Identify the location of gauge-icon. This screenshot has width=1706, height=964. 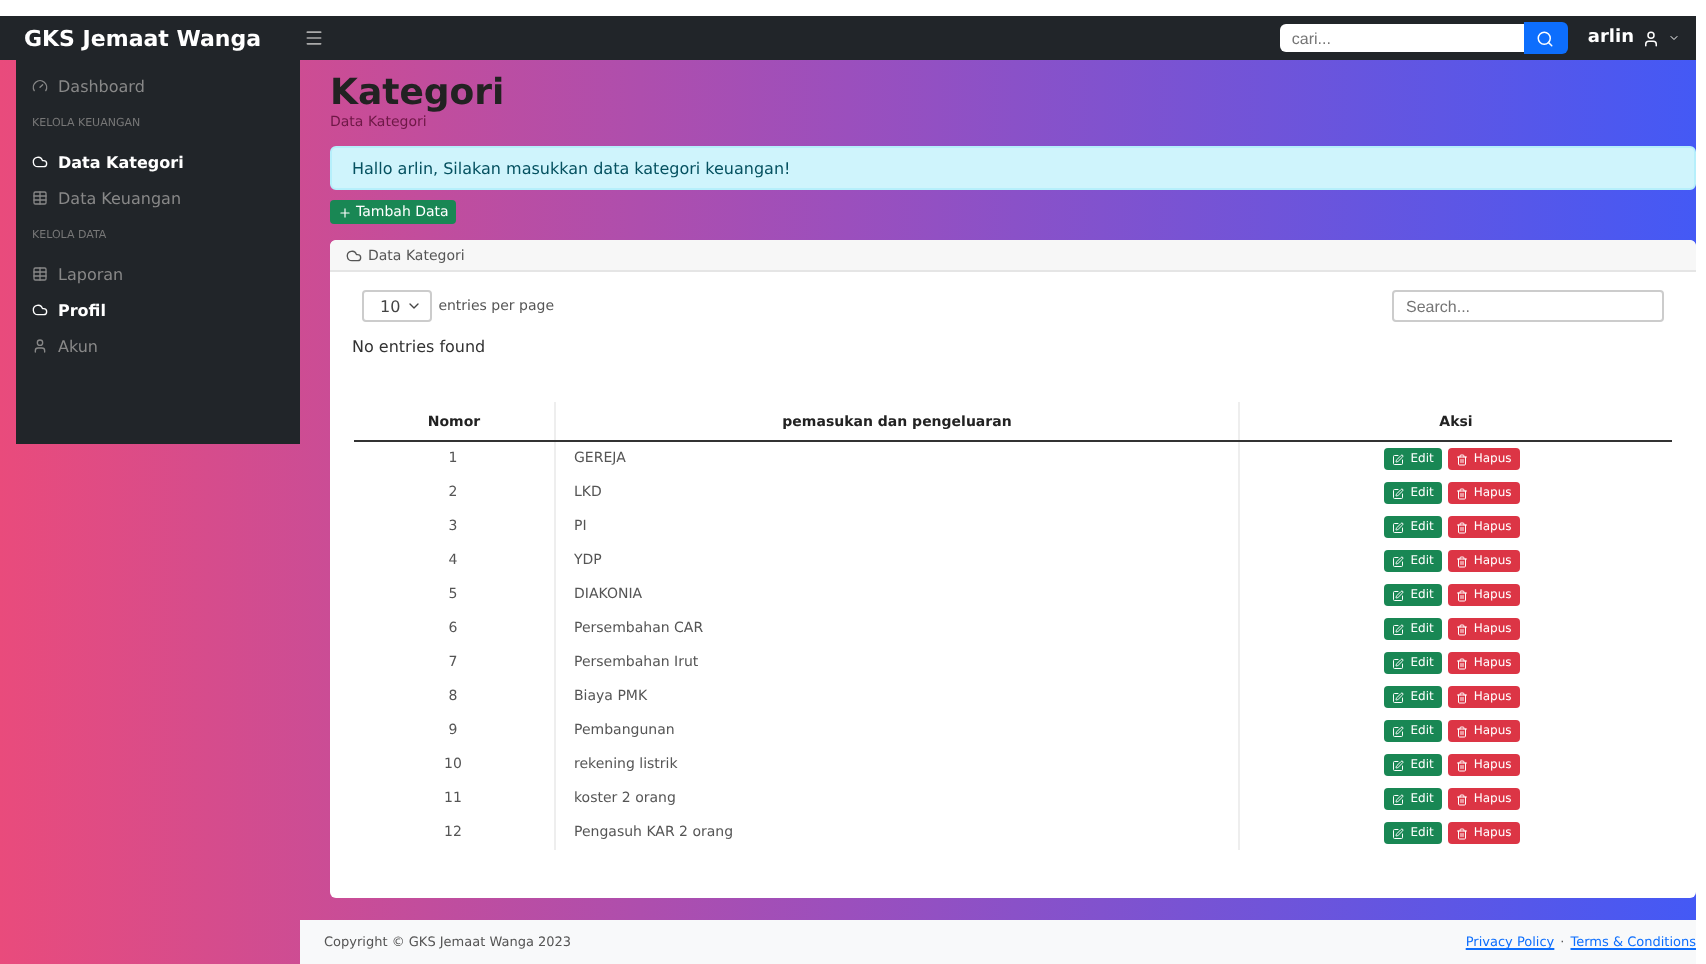
(40, 86).